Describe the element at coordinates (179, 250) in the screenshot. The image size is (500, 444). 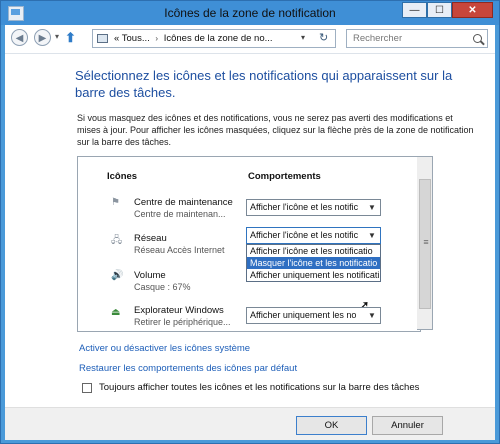
I see `row-subtitle: Réseau Accès Internet` at that location.